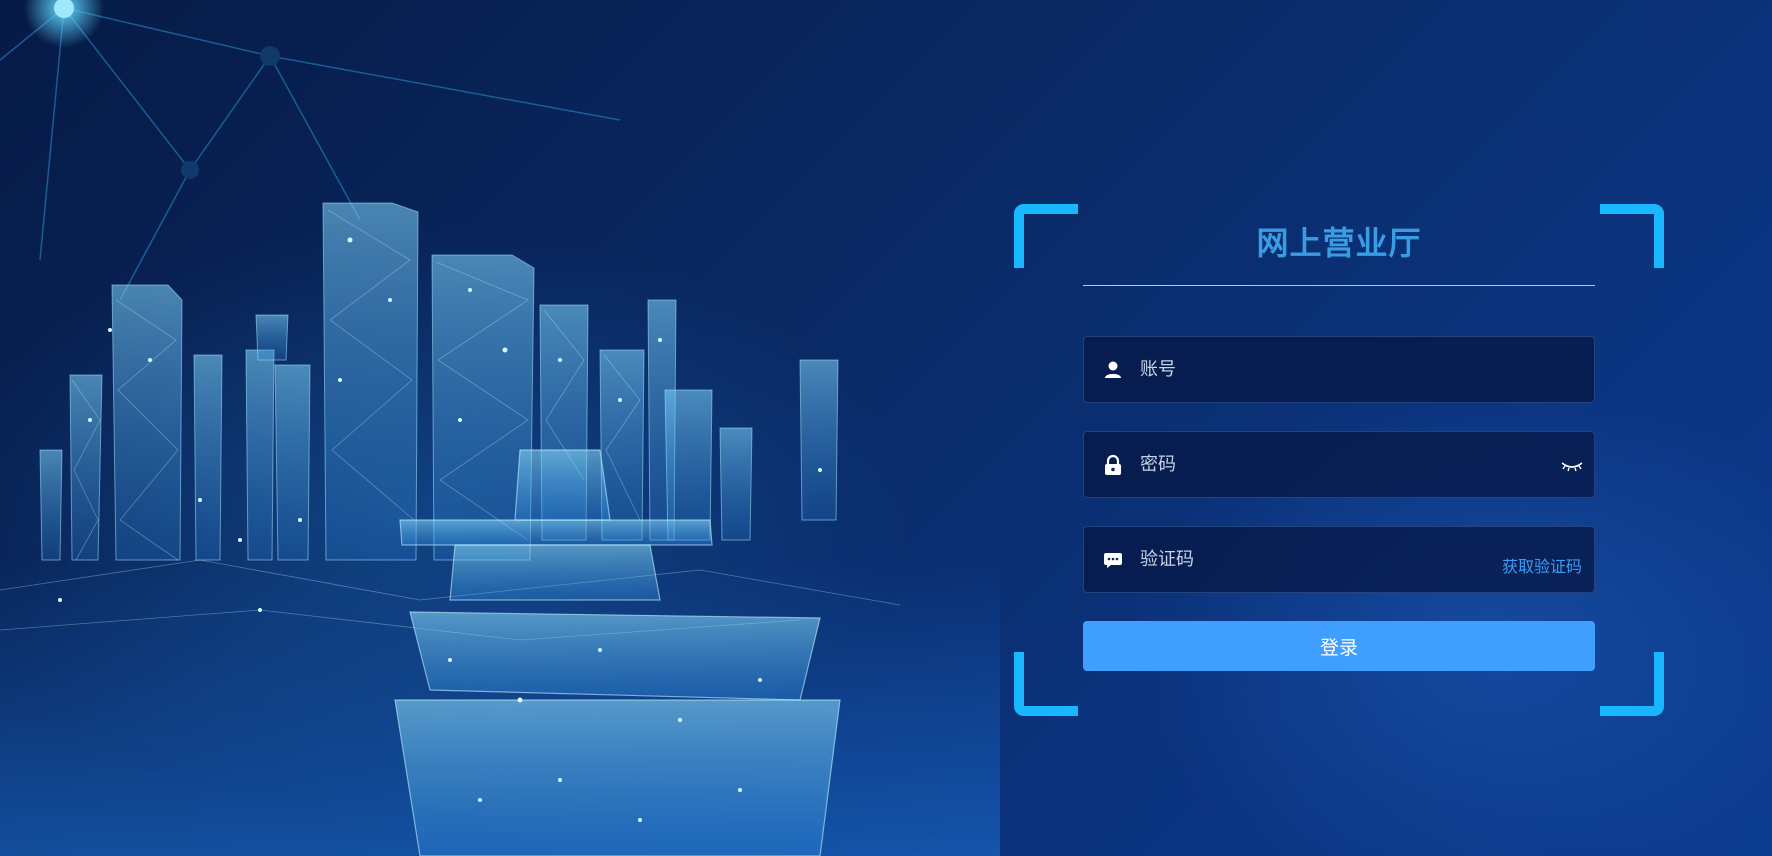 This screenshot has width=1772, height=856. Describe the element at coordinates (1339, 243) in the screenshot. I see `page-title: 网上营业厅` at that location.